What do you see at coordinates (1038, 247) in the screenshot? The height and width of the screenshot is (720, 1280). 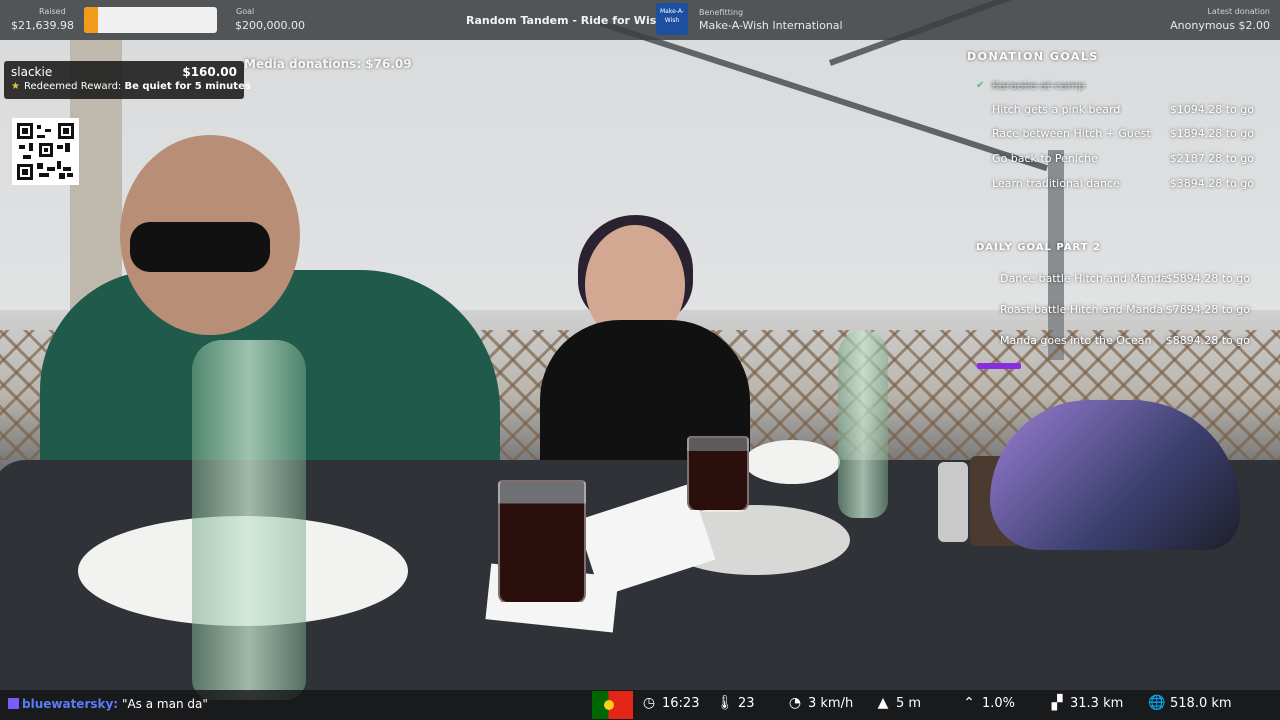 I see `daily-goal-title: DAILY GOAL PART 2` at bounding box center [1038, 247].